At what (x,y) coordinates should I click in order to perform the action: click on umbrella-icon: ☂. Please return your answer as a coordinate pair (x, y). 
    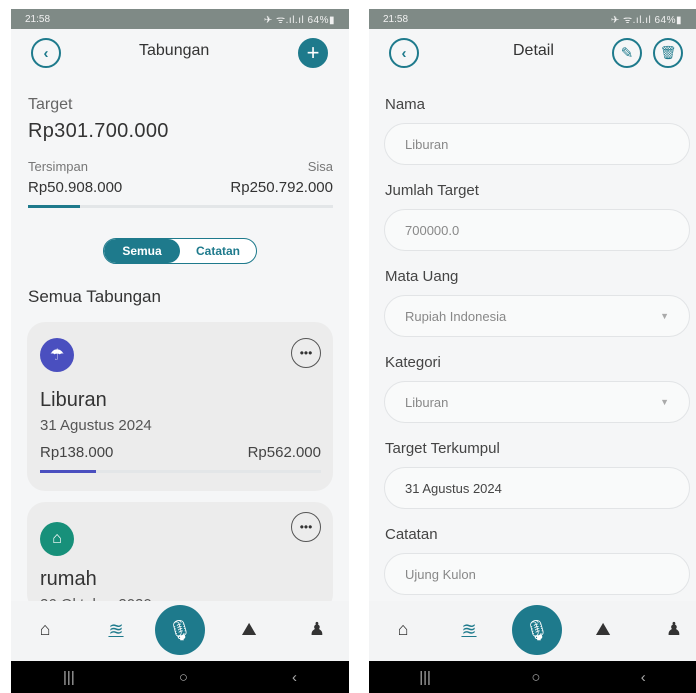
    Looking at the image, I should click on (57, 355).